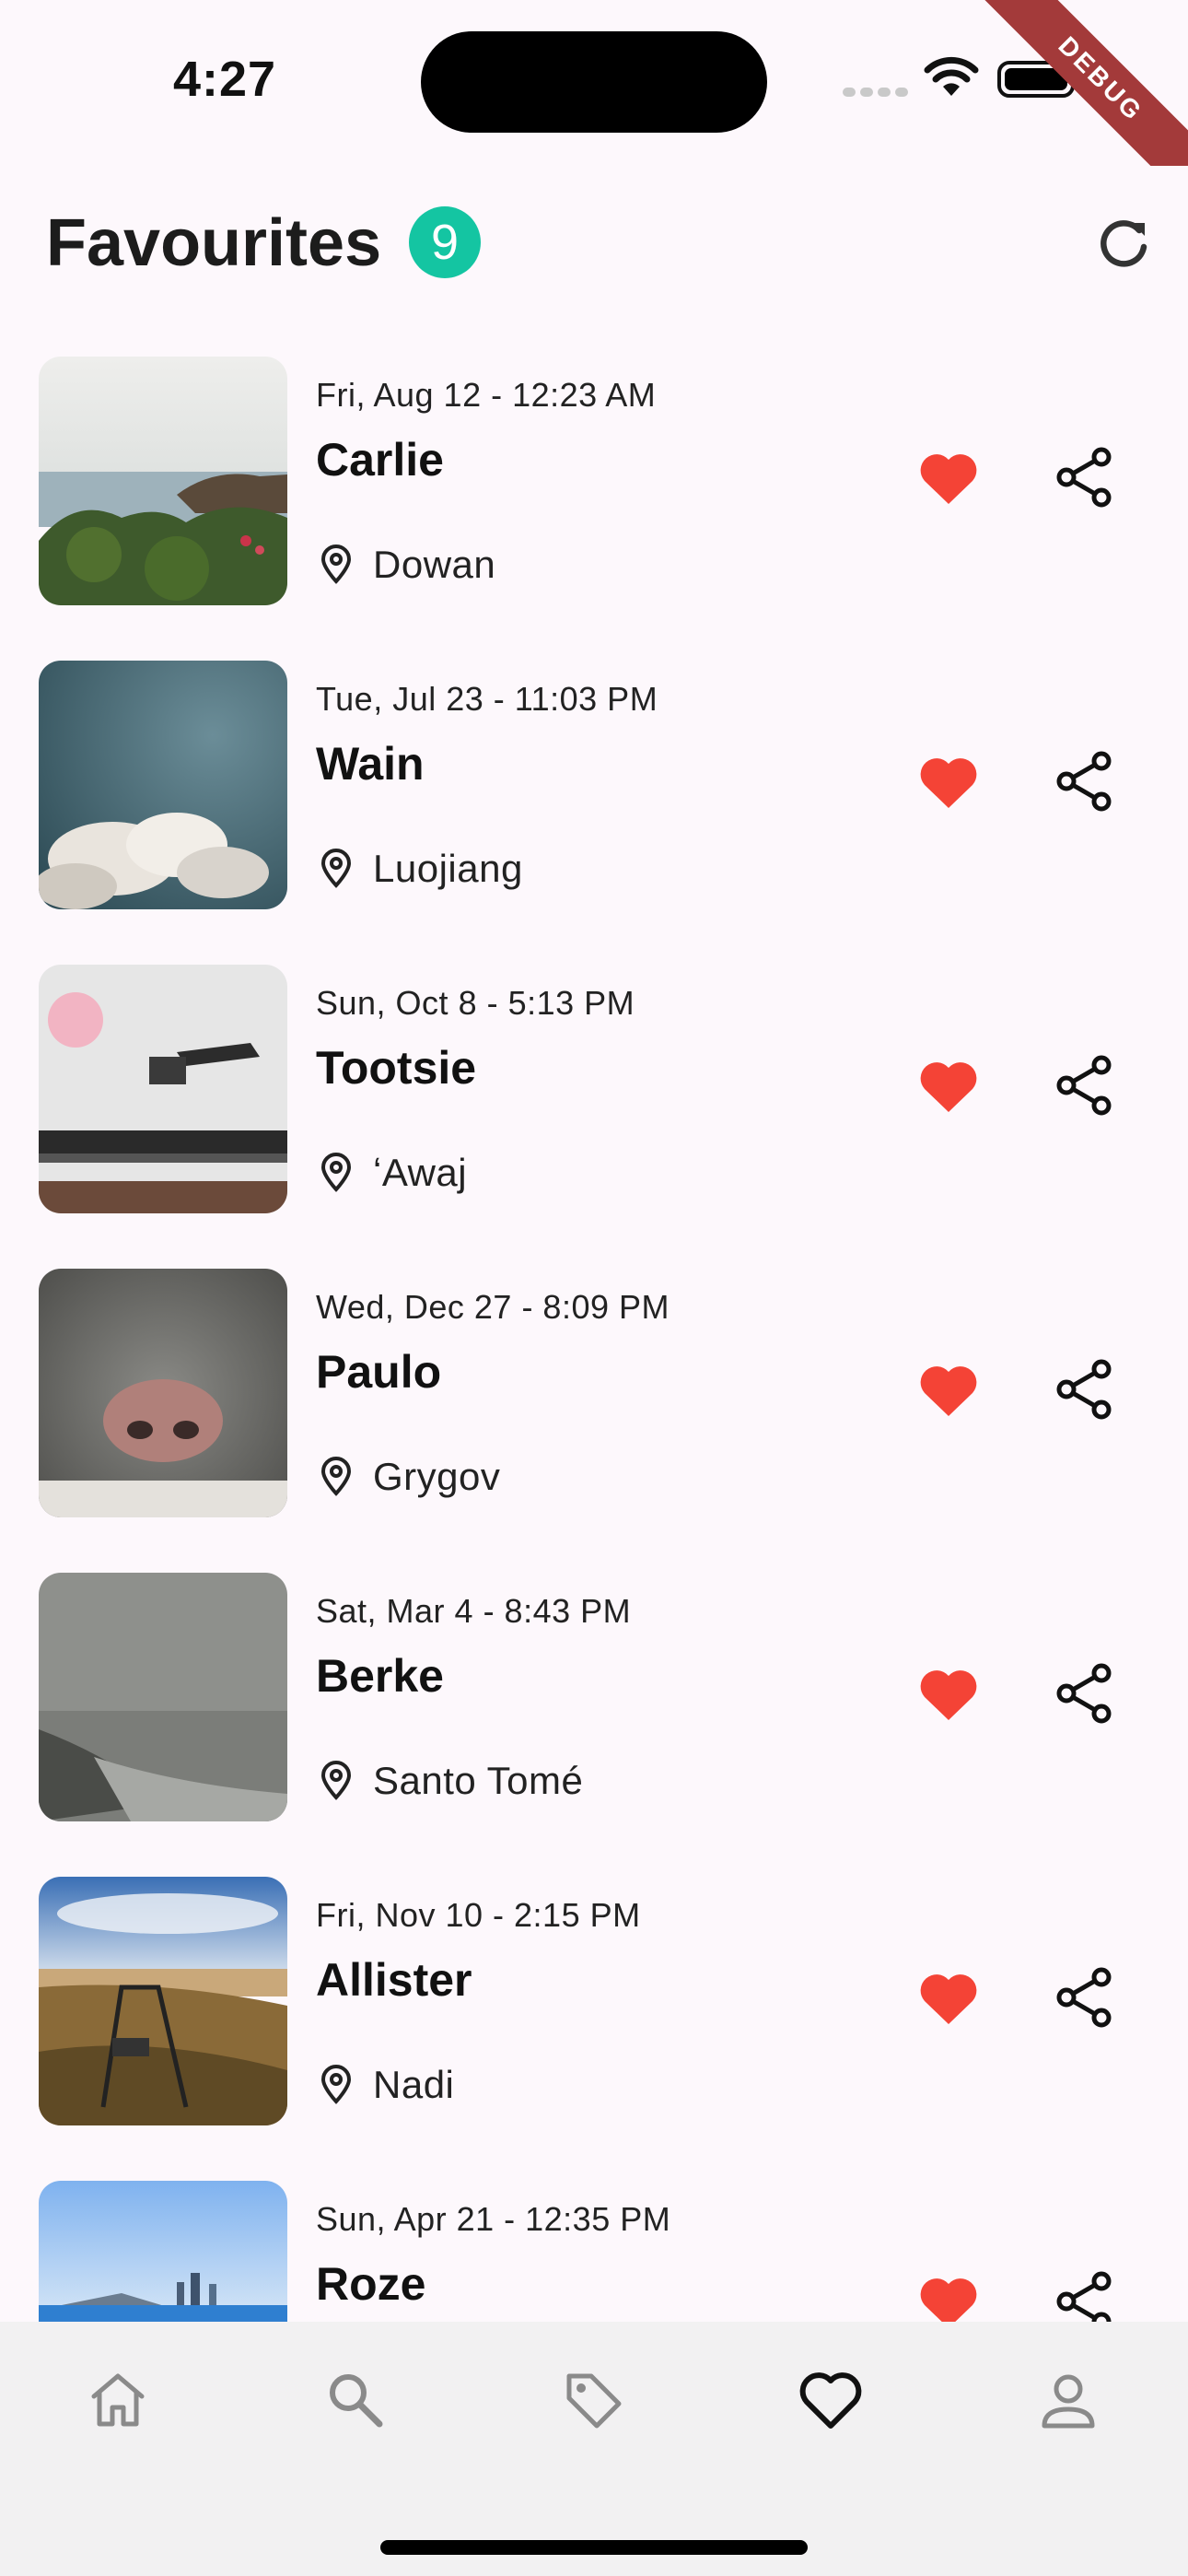 The height and width of the screenshot is (2576, 1188). What do you see at coordinates (214, 243) in the screenshot?
I see `page-title: Favourites` at bounding box center [214, 243].